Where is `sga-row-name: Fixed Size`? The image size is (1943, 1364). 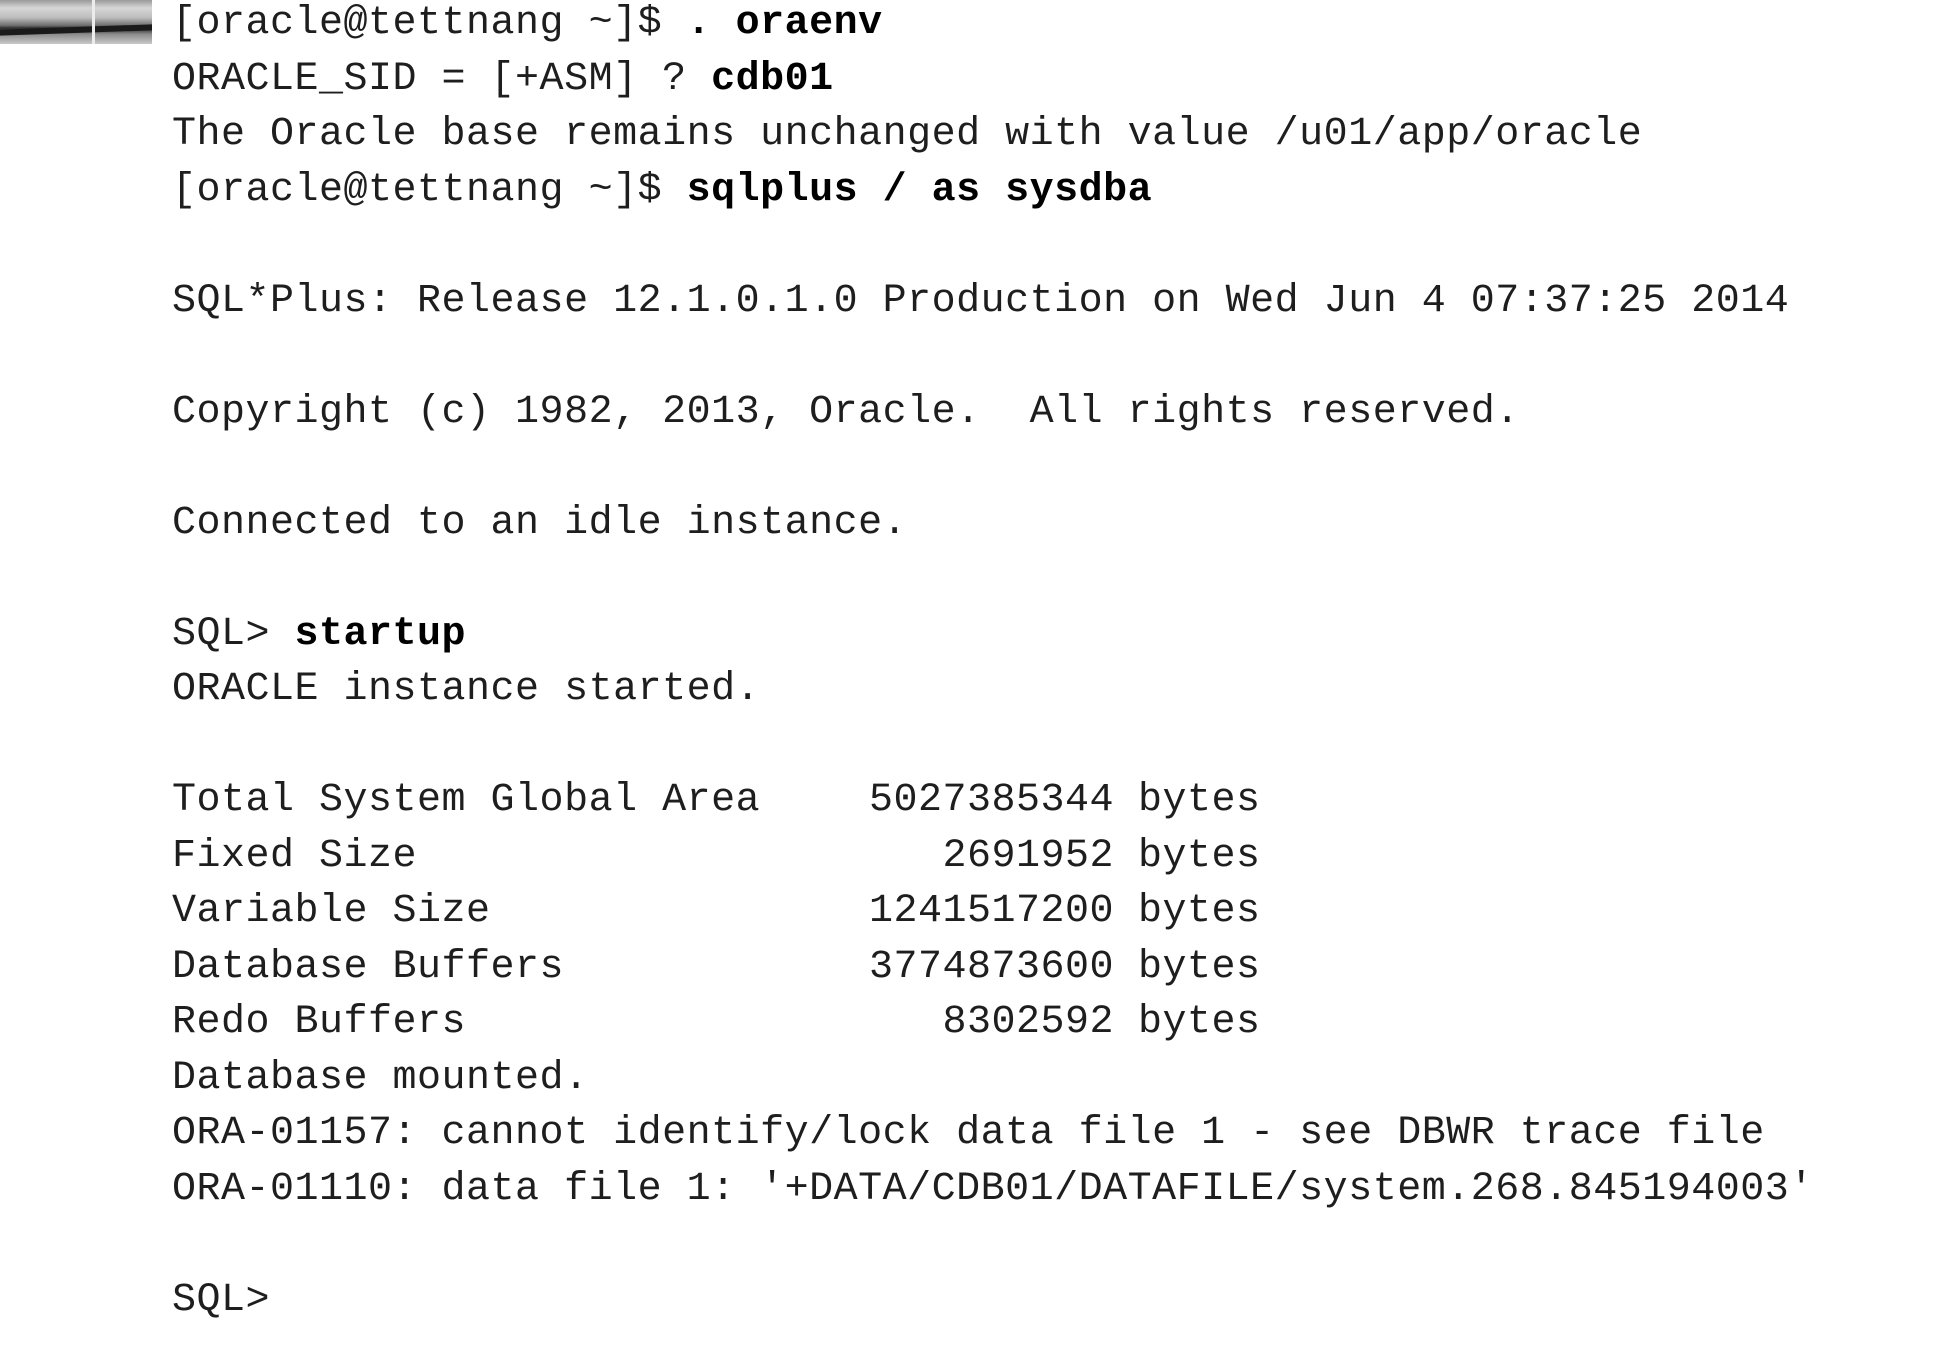 sga-row-name: Fixed Size is located at coordinates (295, 856).